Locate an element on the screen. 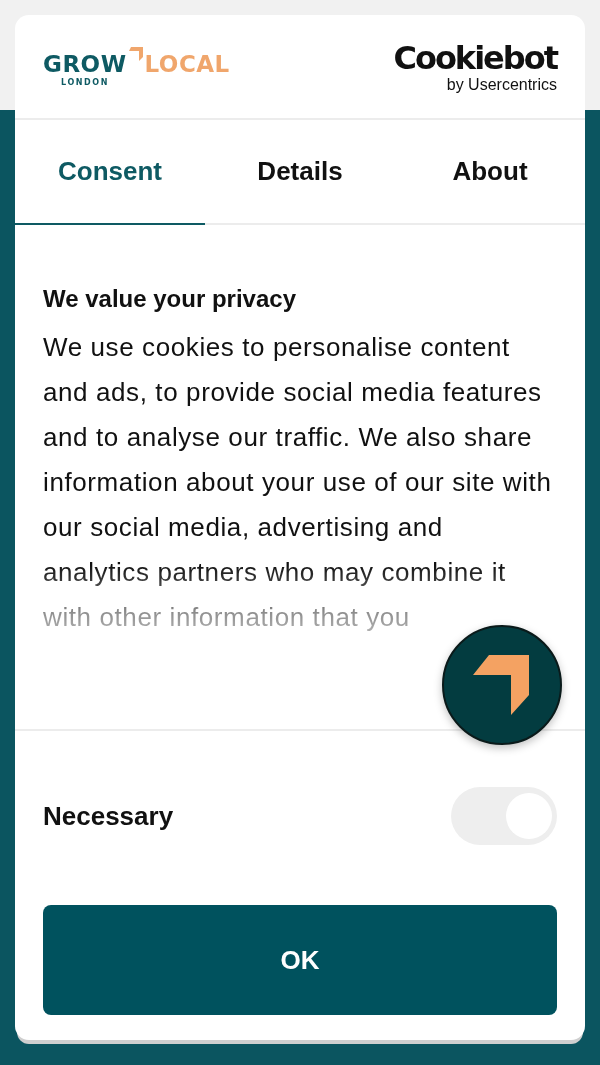 This screenshot has height=1065, width=600. brand-logo-word: GROW is located at coordinates (85, 63).